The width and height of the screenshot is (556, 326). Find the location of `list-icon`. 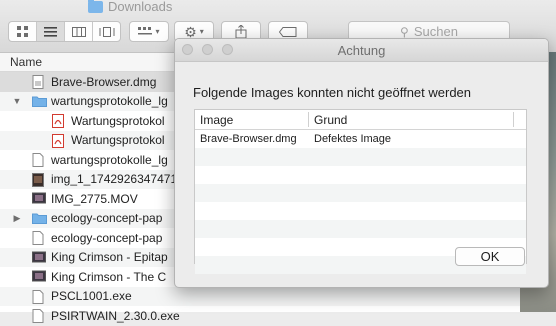

list-icon is located at coordinates (50, 31).